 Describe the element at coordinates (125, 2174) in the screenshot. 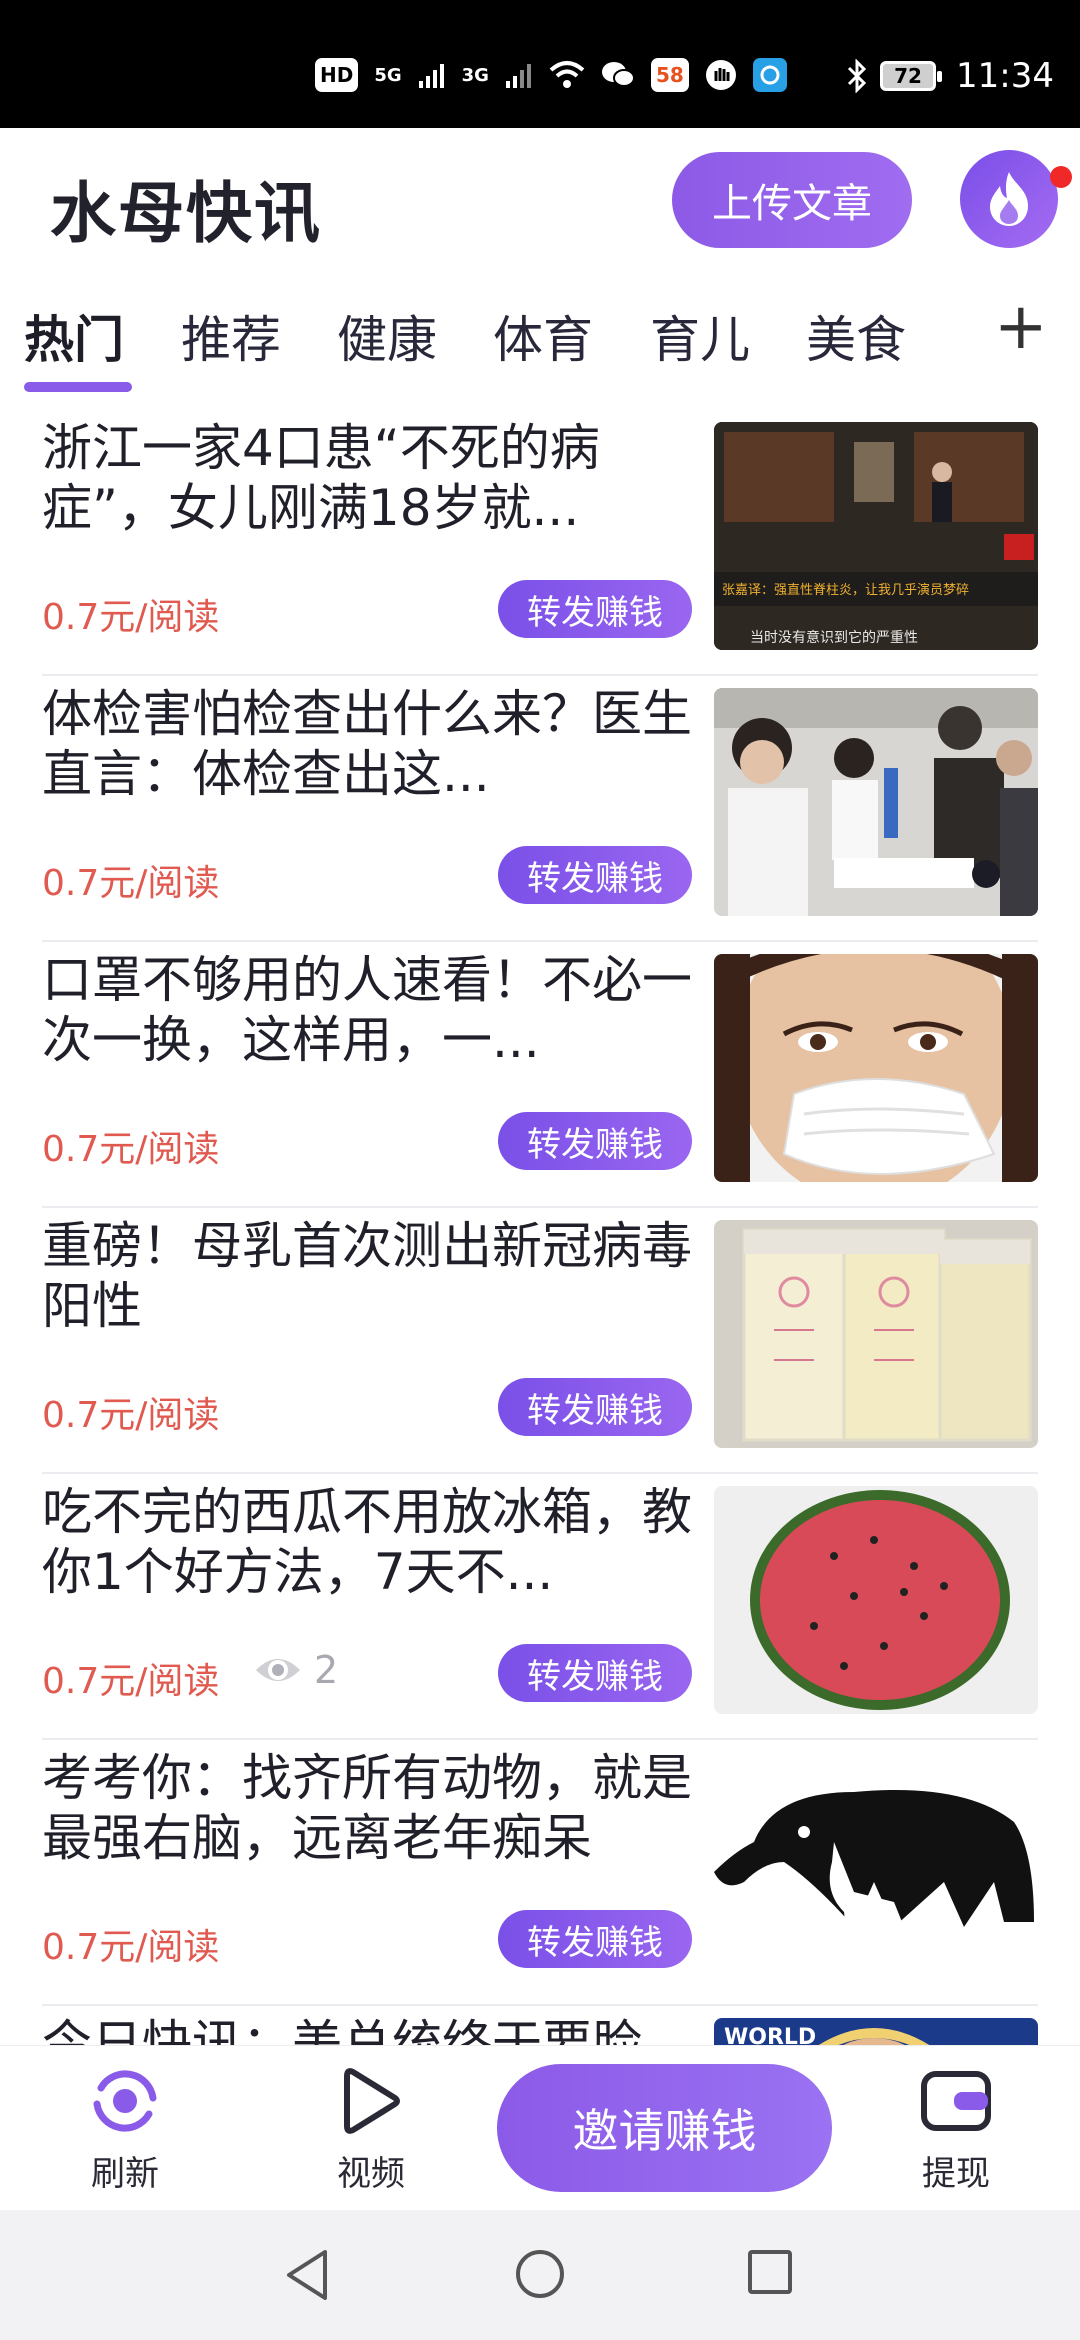

I see `nav-refresh-label: 刷新` at that location.